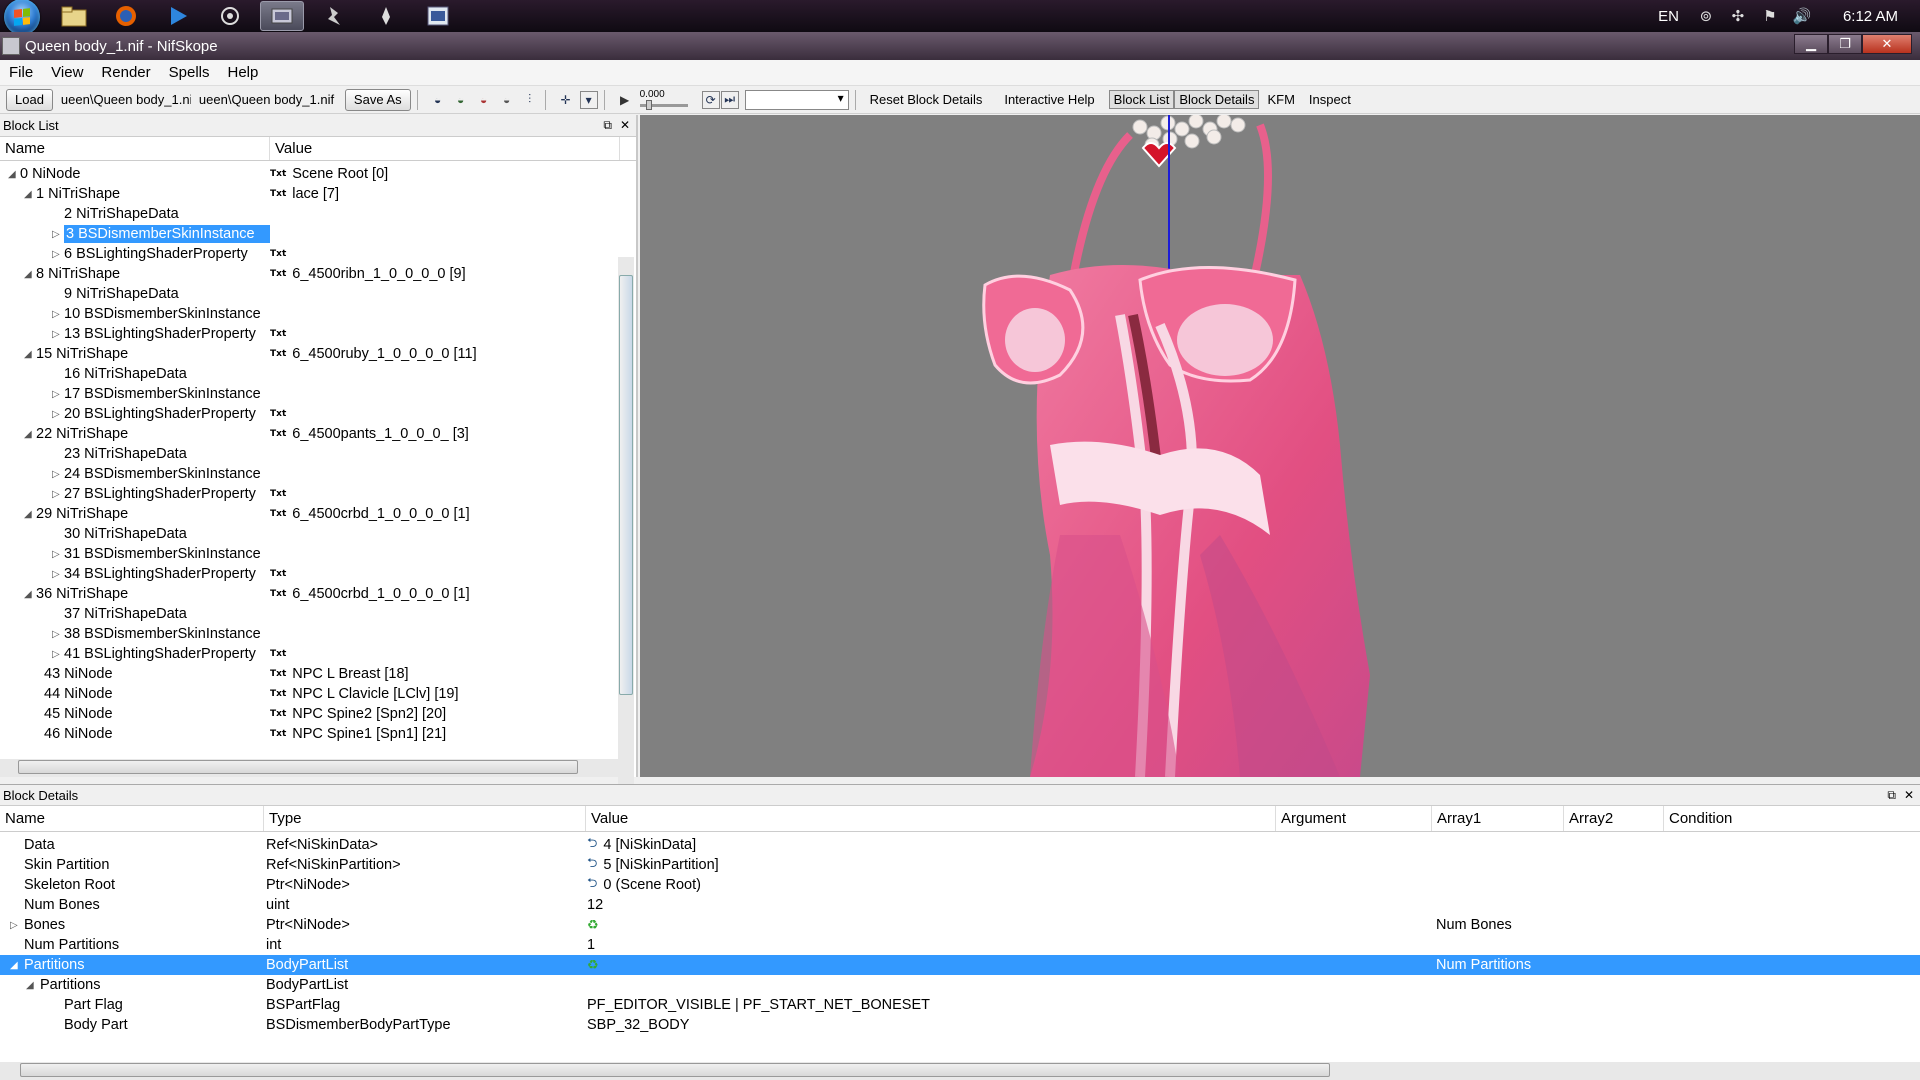 Image resolution: width=1920 pixels, height=1080 pixels. What do you see at coordinates (507, 100) in the screenshot?
I see `view-user-icon: ◒` at bounding box center [507, 100].